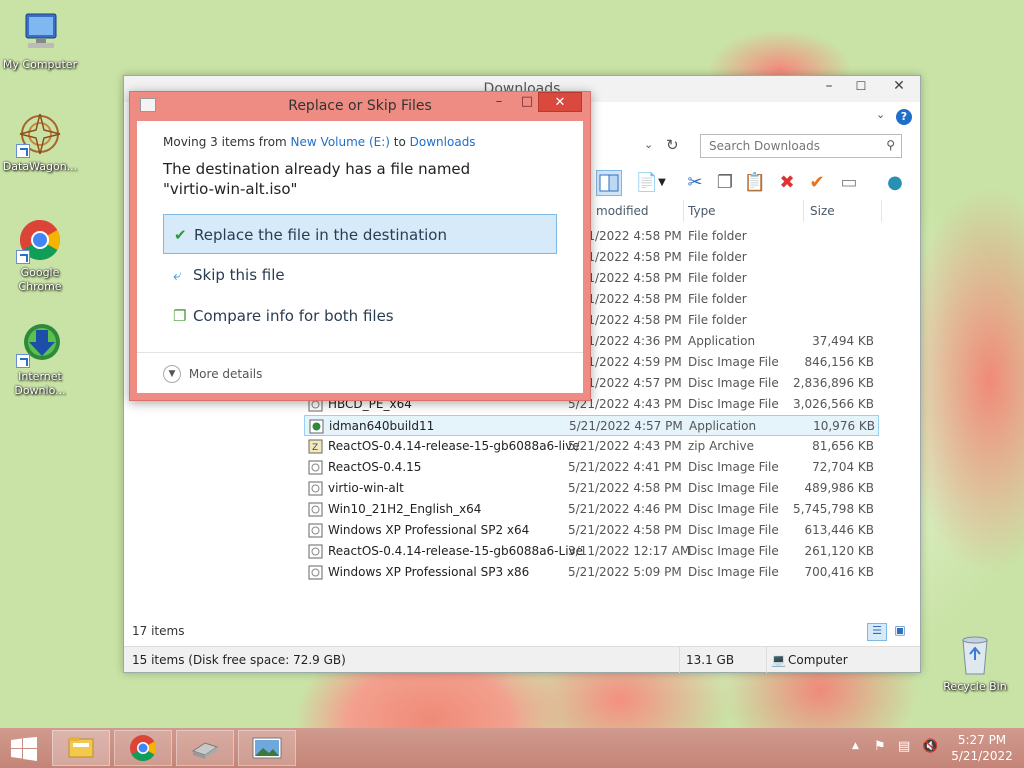  Describe the element at coordinates (843, 211) in the screenshot. I see `column-header-size: Size` at that location.